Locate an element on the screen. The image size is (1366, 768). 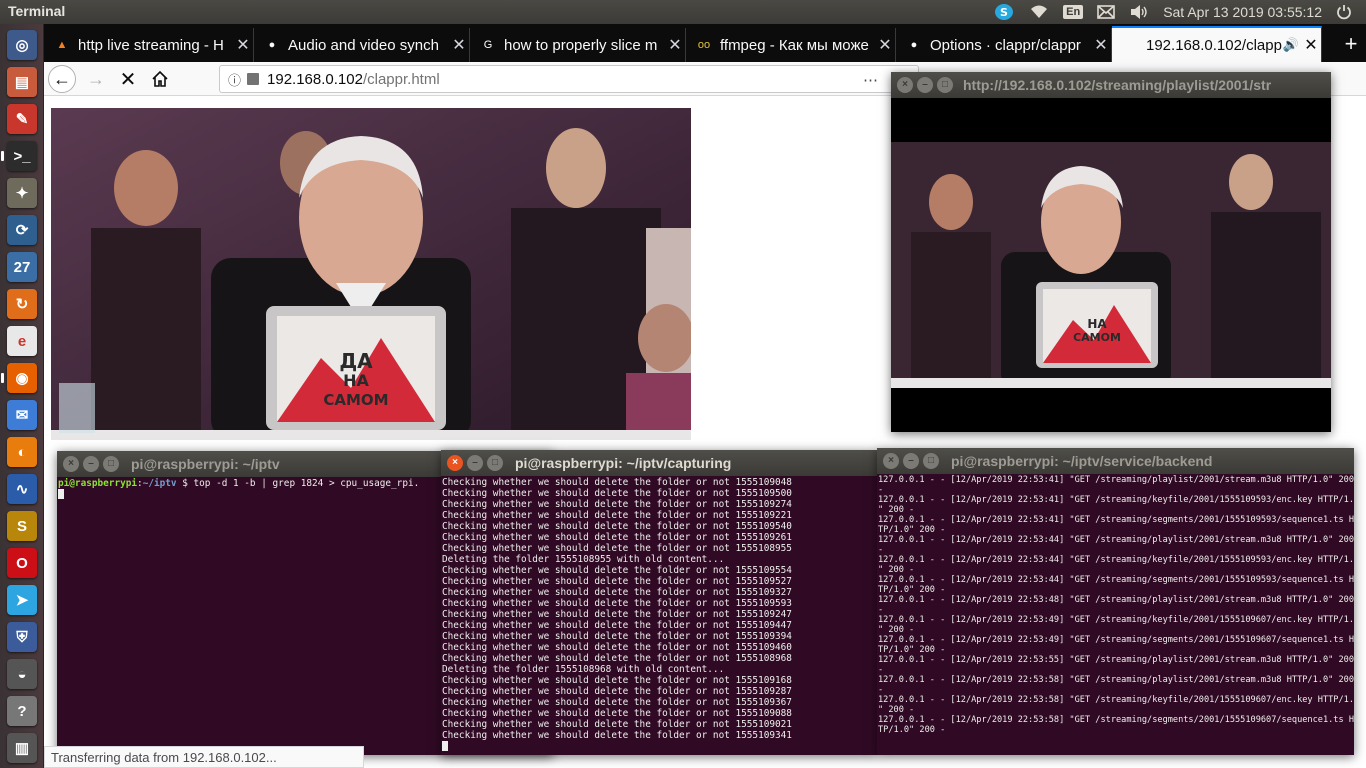
volume-icon is located at coordinates (1139, 12).